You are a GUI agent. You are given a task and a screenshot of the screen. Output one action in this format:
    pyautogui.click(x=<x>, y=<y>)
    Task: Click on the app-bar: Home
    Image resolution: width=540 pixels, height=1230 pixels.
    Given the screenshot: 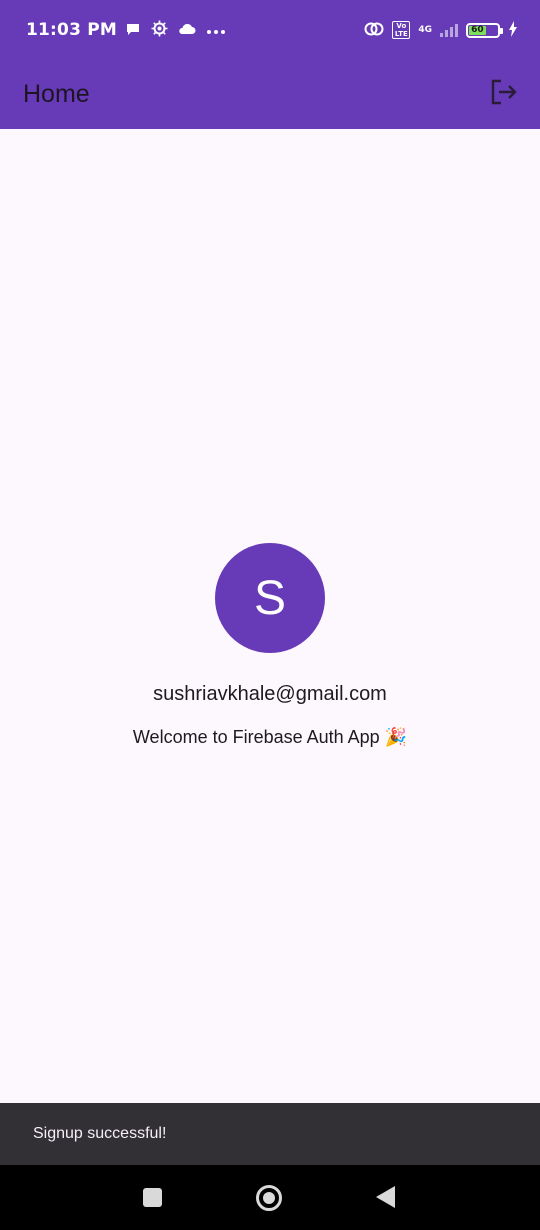 What is the action you would take?
    pyautogui.click(x=270, y=94)
    